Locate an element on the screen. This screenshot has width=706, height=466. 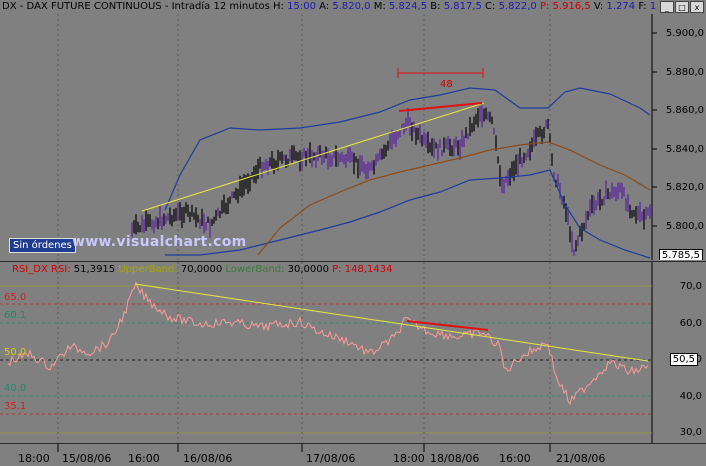
upper-band-value: 70,0000 is located at coordinates (201, 269).